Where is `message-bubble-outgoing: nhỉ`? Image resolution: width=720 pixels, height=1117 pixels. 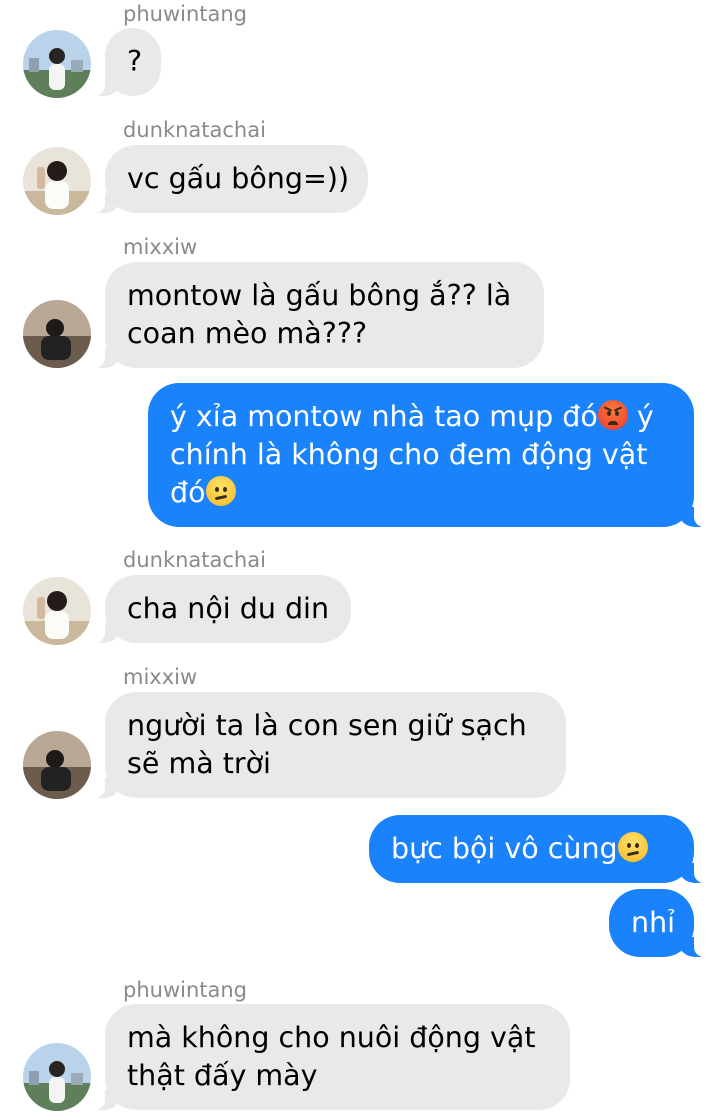
message-bubble-outgoing: nhỉ is located at coordinates (657, 923).